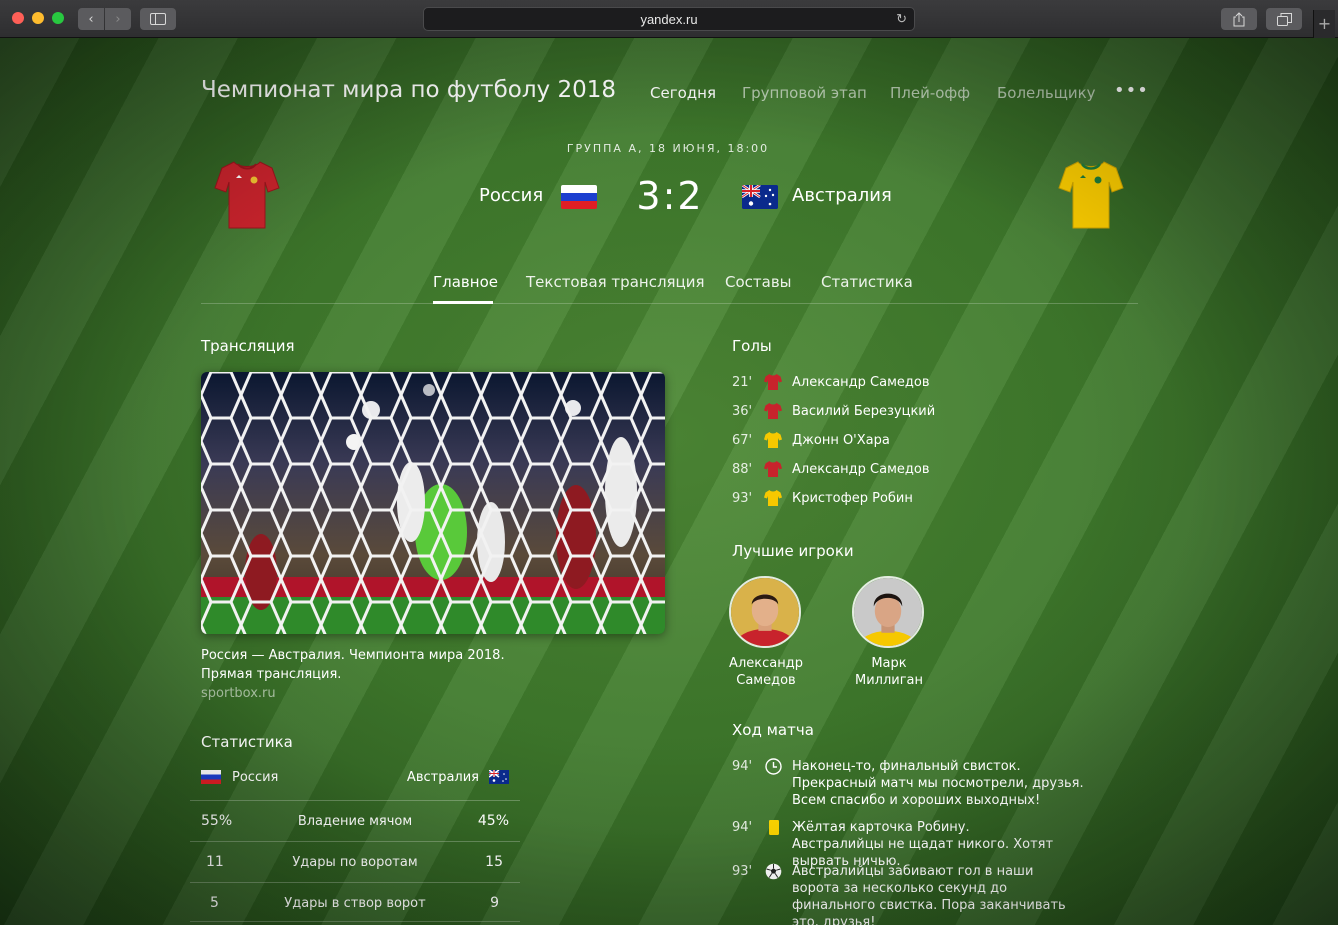 The width and height of the screenshot is (1338, 925). What do you see at coordinates (773, 730) in the screenshot?
I see `match-events-heading: Ход матча` at bounding box center [773, 730].